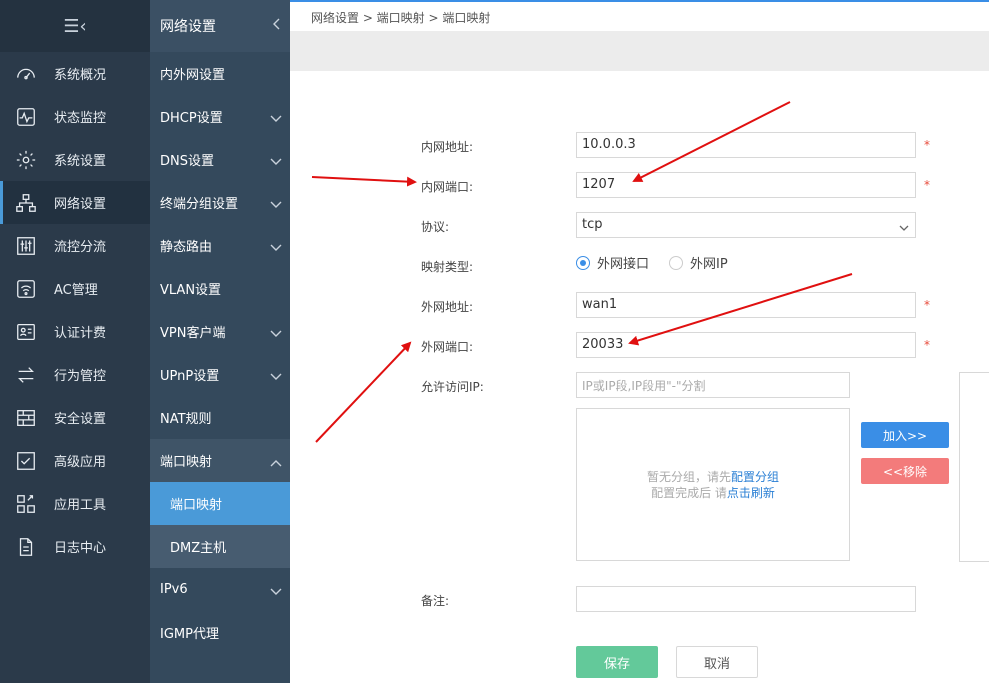 The height and width of the screenshot is (683, 989). What do you see at coordinates (447, 267) in the screenshot?
I see `mapping-type-label: 映射类型:` at bounding box center [447, 267].